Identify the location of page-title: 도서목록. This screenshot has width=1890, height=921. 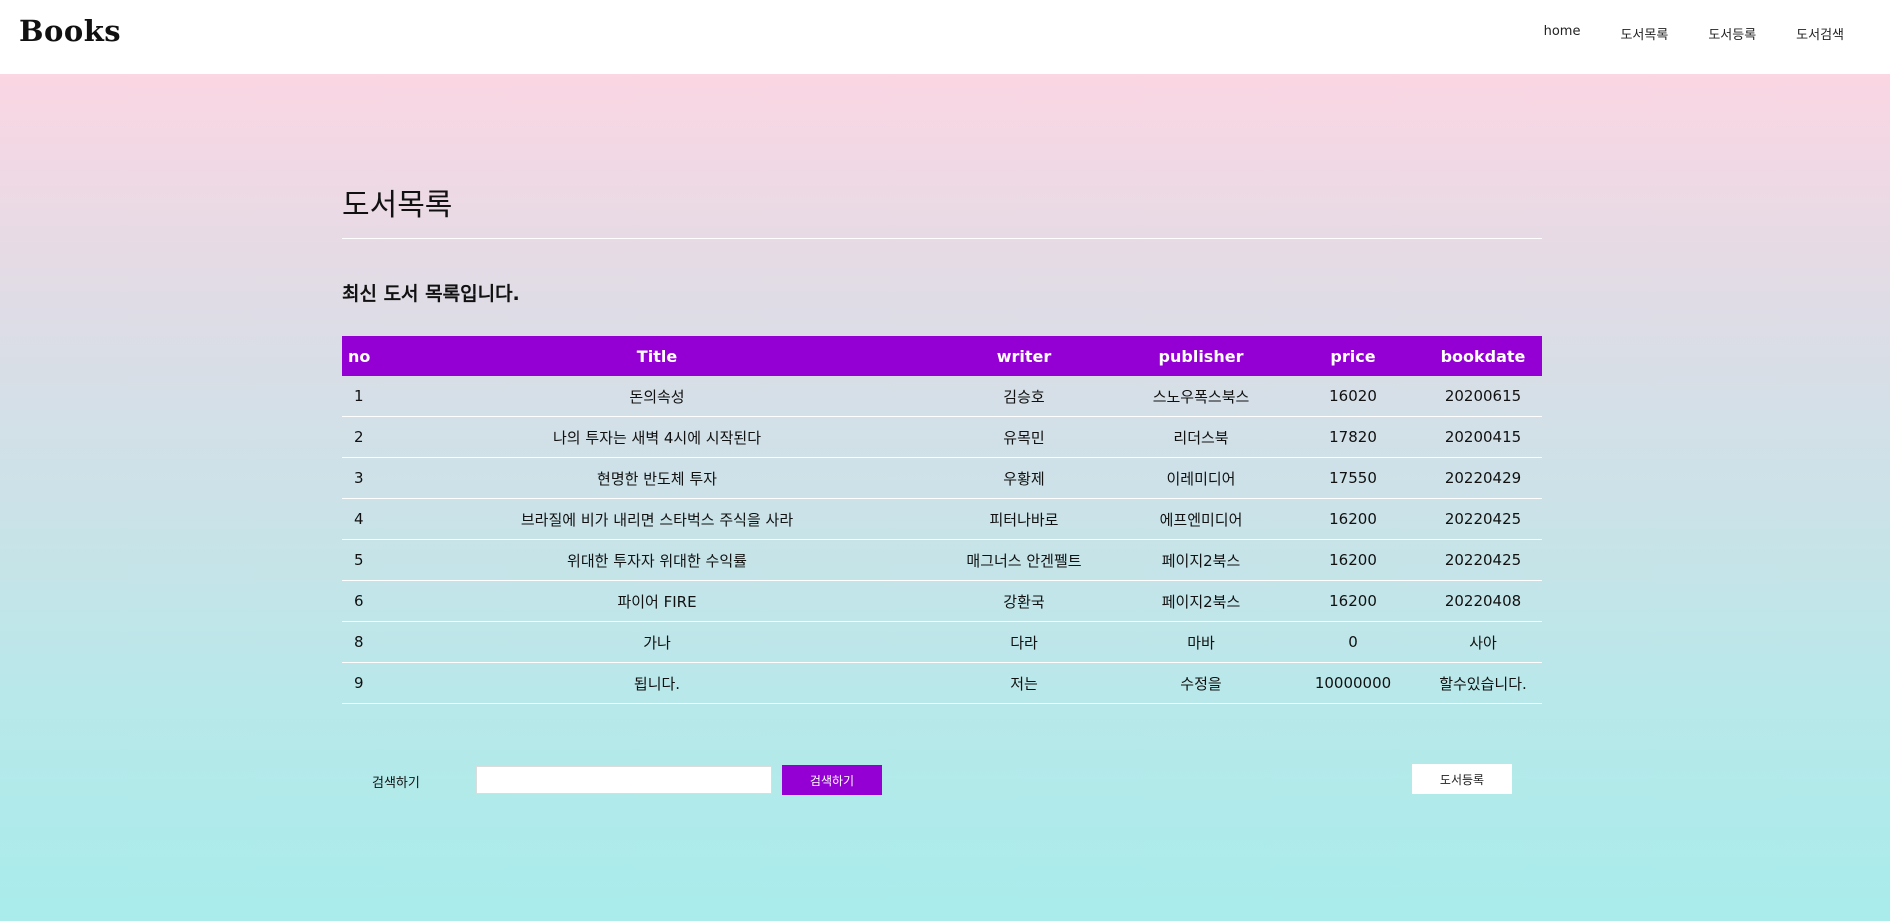
(942, 209).